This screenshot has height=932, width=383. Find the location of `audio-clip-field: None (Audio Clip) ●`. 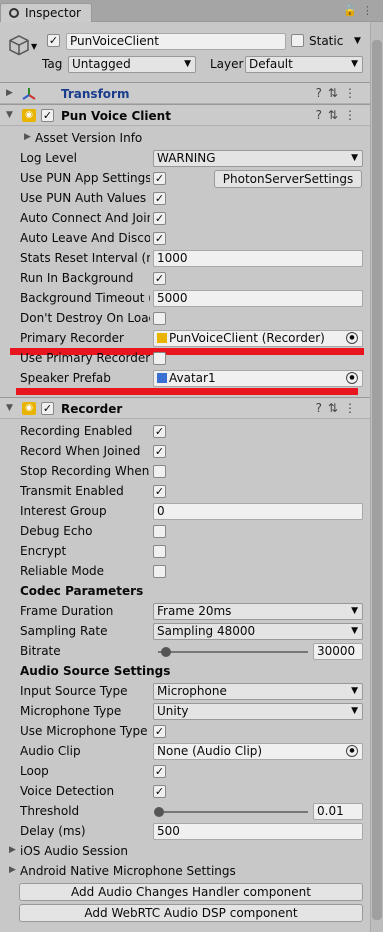

audio-clip-field: None (Audio Clip) ● is located at coordinates (258, 751).